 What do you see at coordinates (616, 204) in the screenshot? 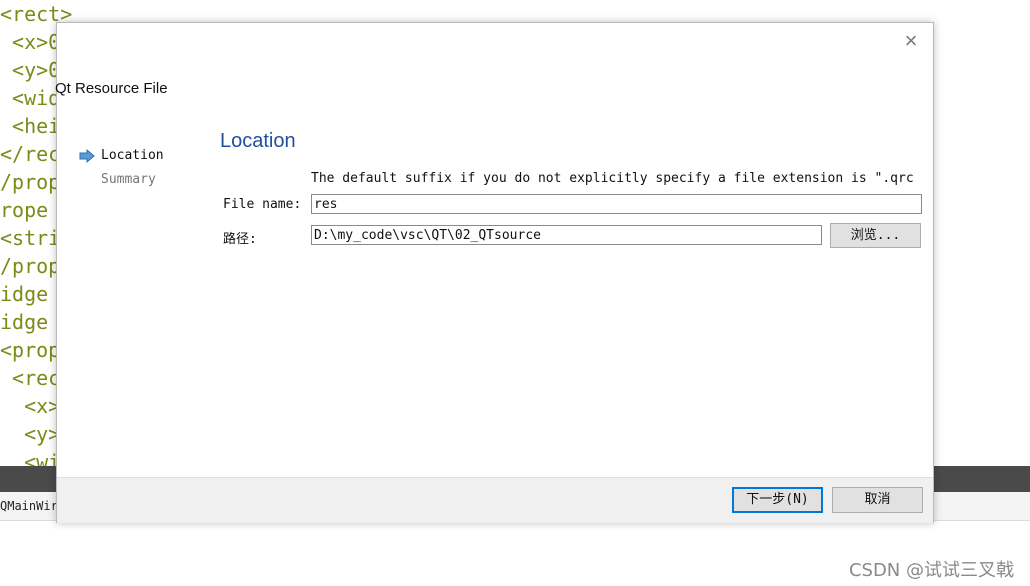
I see `file-name-input` at bounding box center [616, 204].